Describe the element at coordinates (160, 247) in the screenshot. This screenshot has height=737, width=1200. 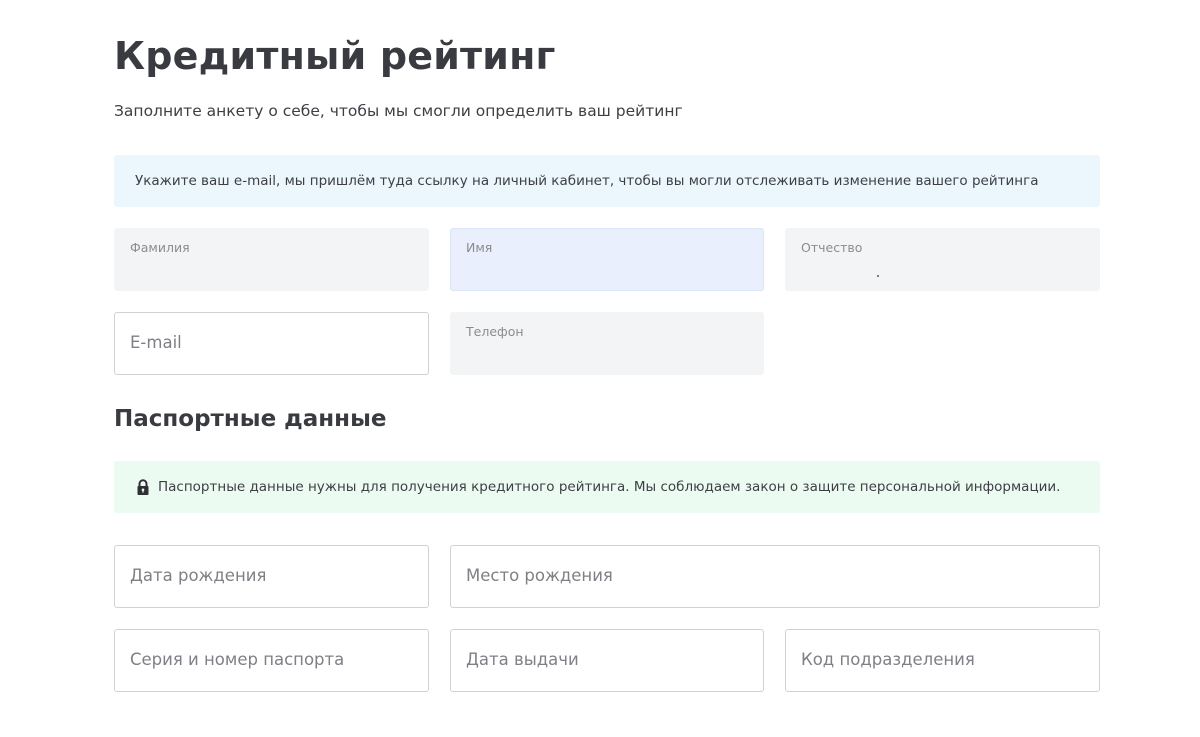
I see `last-name-label: Фамилия` at that location.